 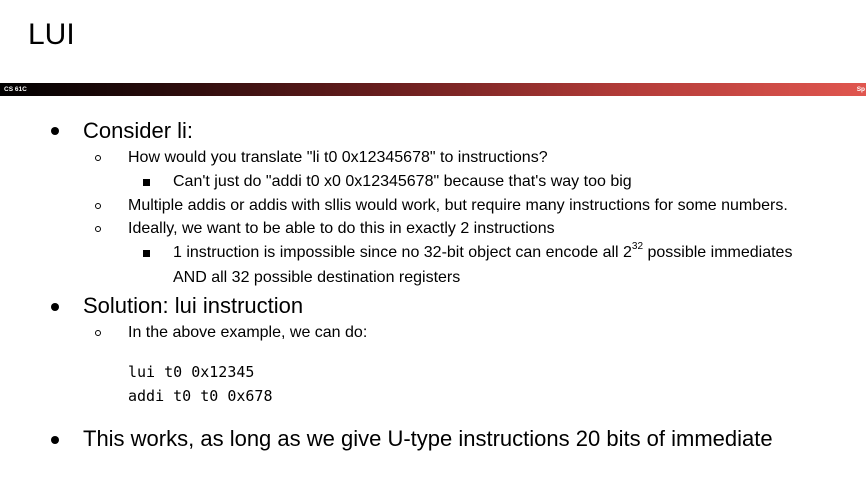 What do you see at coordinates (138, 130) in the screenshot?
I see `bullet-consider-li: Consider li:` at bounding box center [138, 130].